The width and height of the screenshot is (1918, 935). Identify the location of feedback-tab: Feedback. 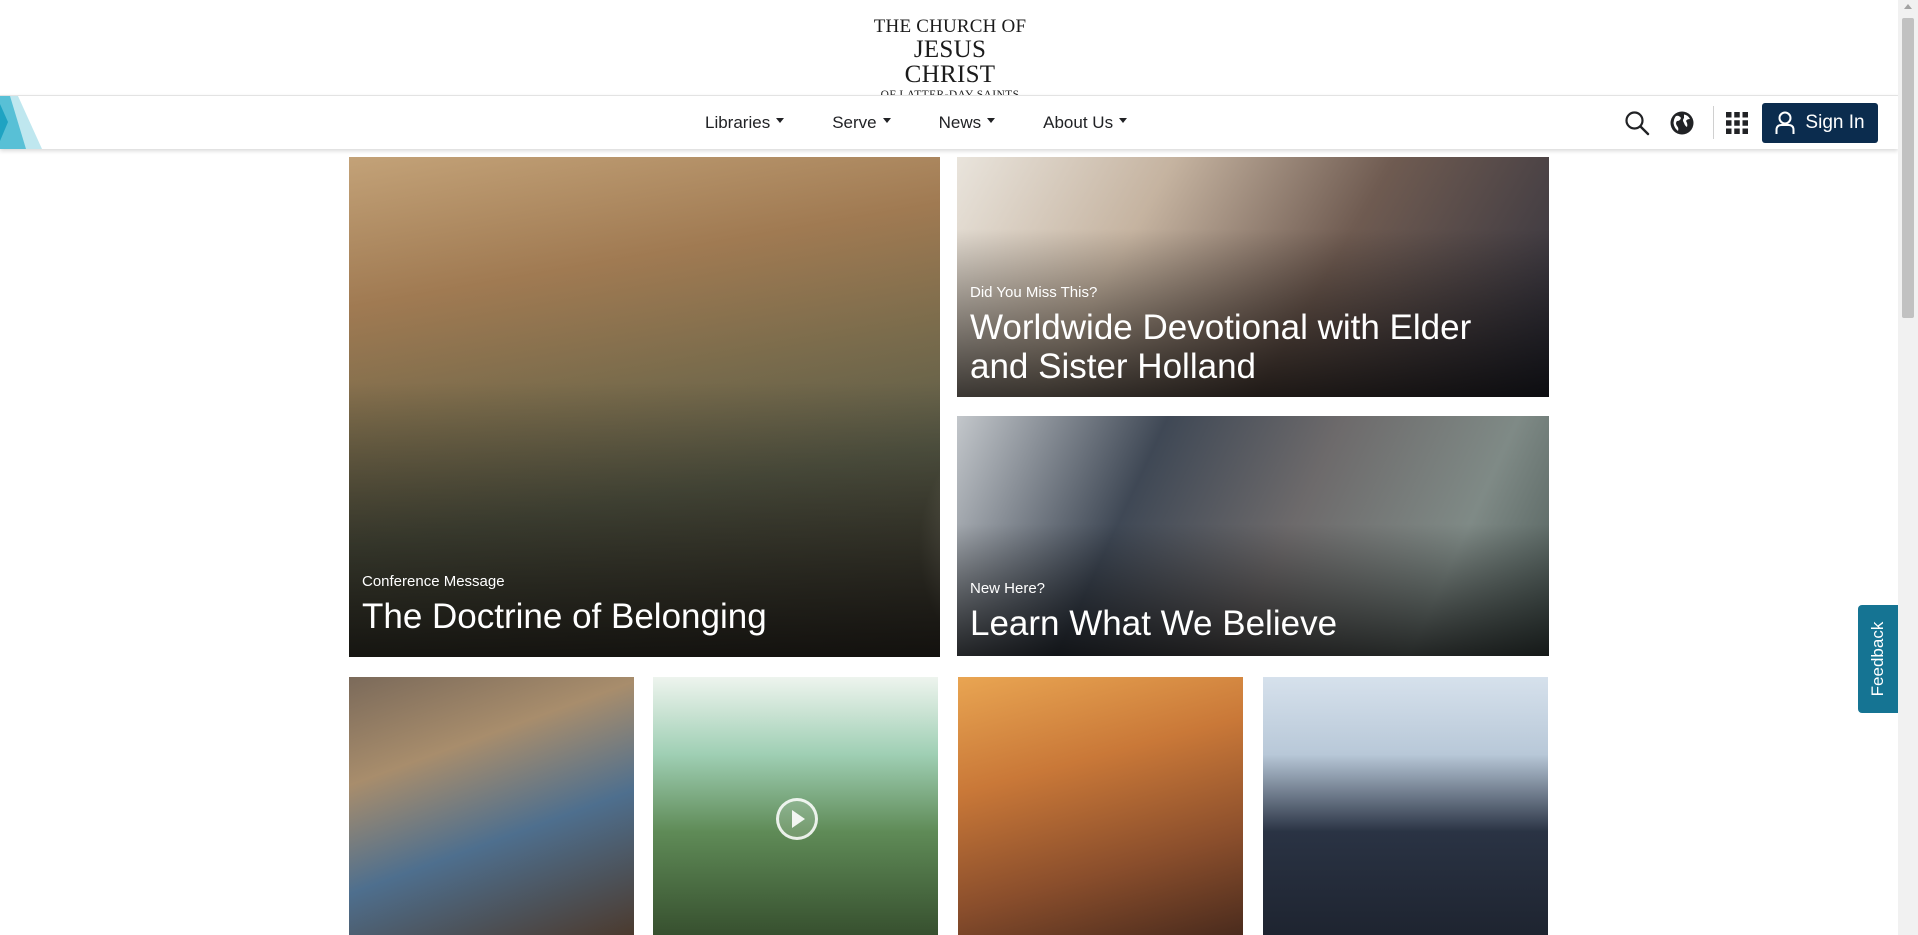
(1878, 659).